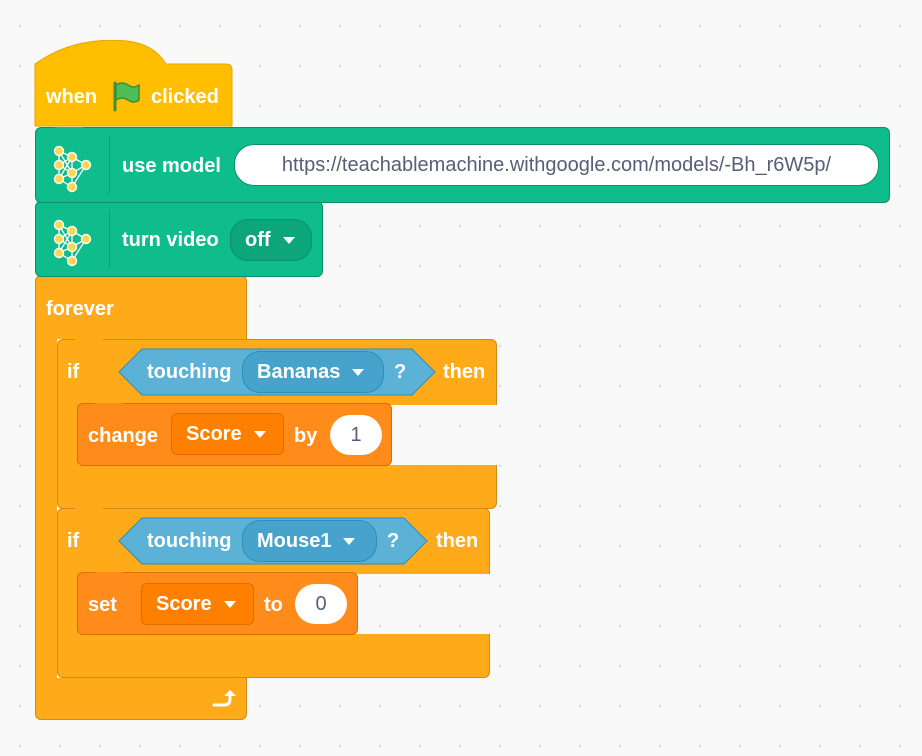 The image size is (922, 756). I want to click on when-label: when, so click(72, 97).